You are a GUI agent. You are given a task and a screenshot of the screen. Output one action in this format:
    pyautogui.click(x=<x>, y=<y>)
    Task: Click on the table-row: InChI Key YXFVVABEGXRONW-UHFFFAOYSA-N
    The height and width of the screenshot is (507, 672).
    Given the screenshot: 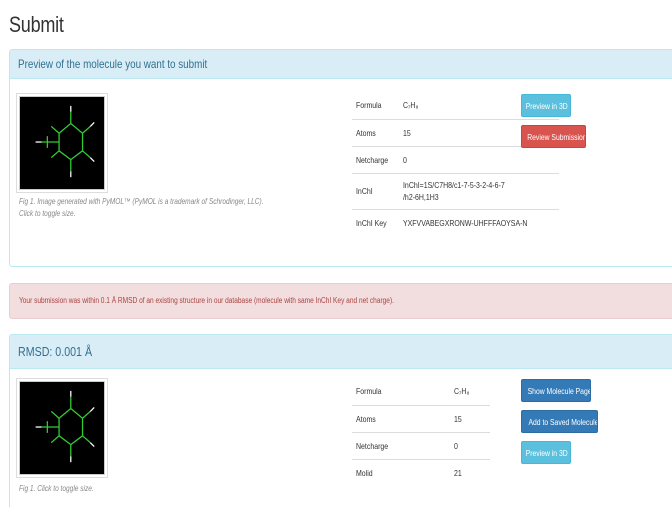 What is the action you would take?
    pyautogui.click(x=455, y=222)
    